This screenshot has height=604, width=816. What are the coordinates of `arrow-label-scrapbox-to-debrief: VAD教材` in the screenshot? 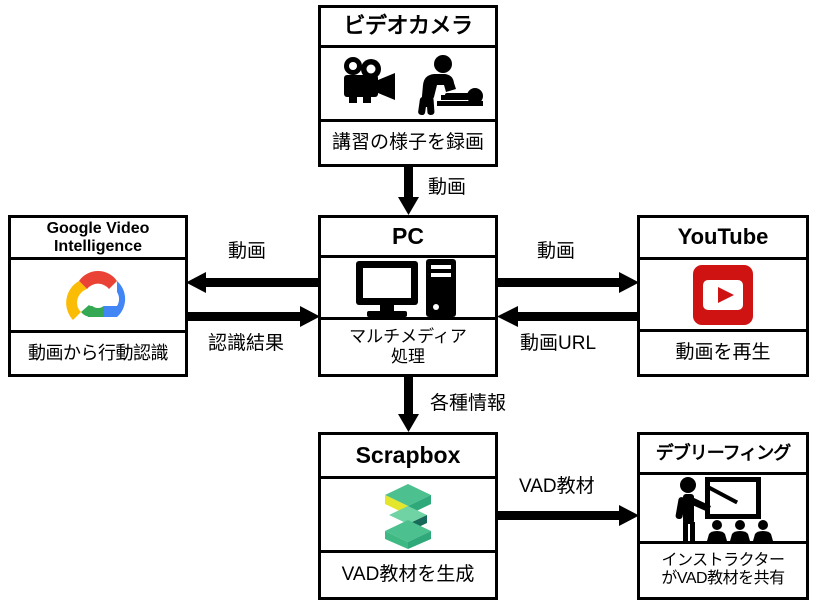 It's located at (557, 486).